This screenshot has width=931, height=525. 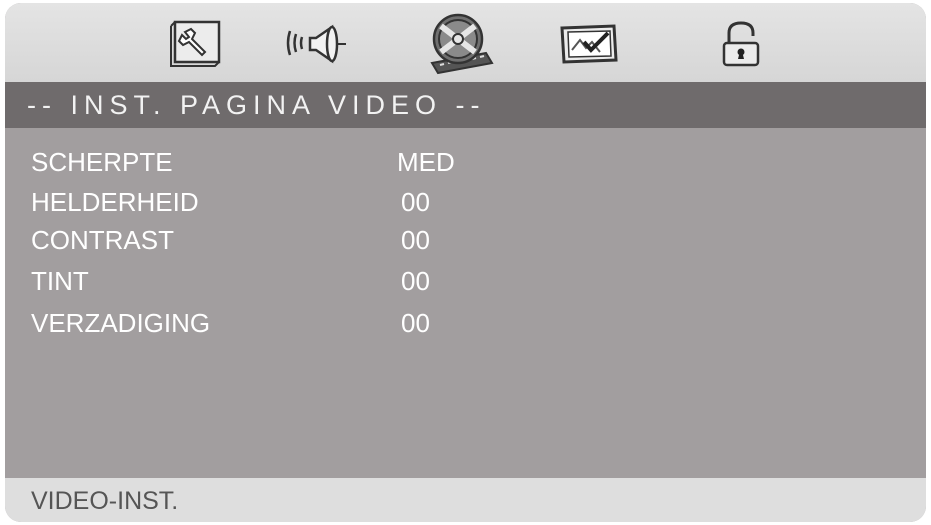 I want to click on setting-label: HELDERHEID, so click(x=115, y=202).